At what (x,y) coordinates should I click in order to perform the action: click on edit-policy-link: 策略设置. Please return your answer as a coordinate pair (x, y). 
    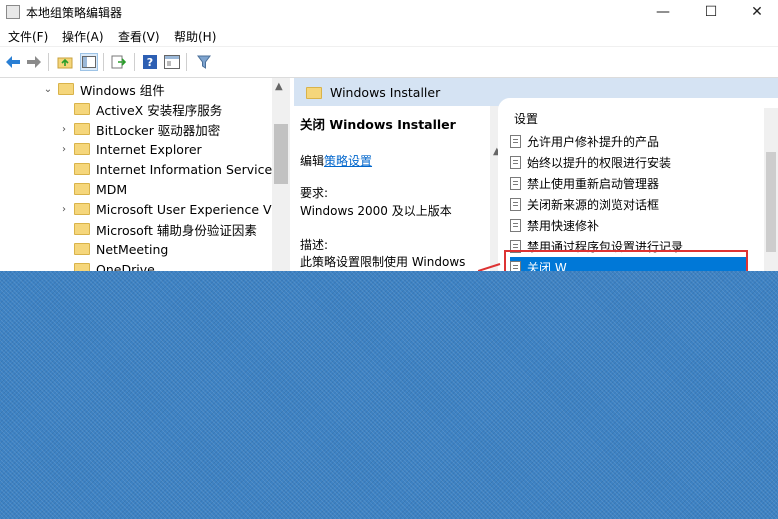
    Looking at the image, I should click on (348, 161).